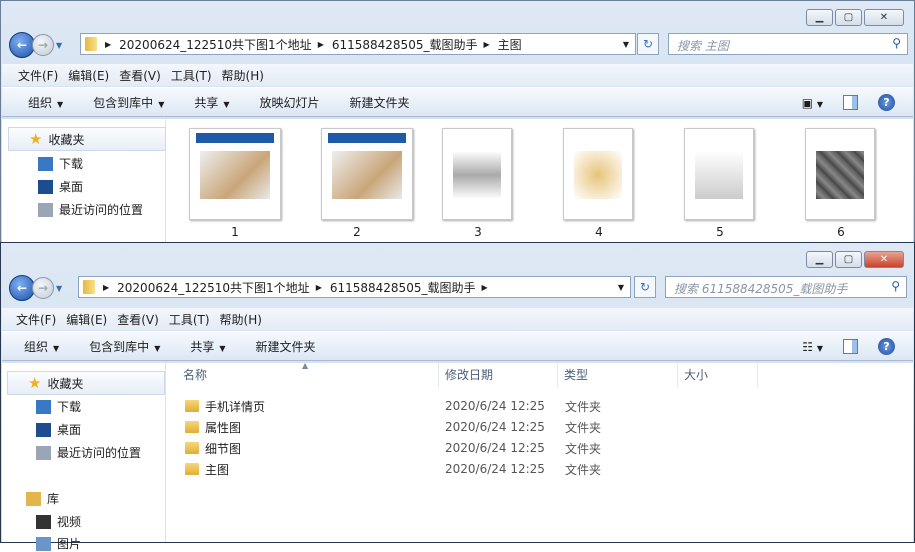  I want to click on desktop-icon, so click(43, 429).